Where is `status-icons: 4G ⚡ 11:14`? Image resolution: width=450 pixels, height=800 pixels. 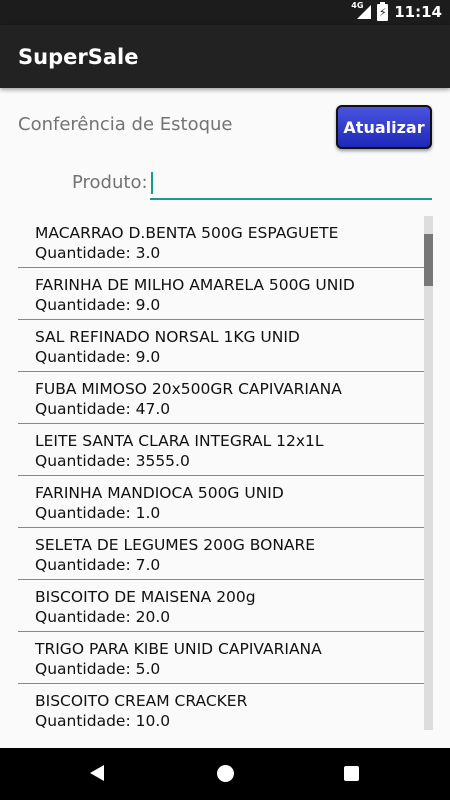
status-icons: 4G ⚡ 11:14 is located at coordinates (396, 11).